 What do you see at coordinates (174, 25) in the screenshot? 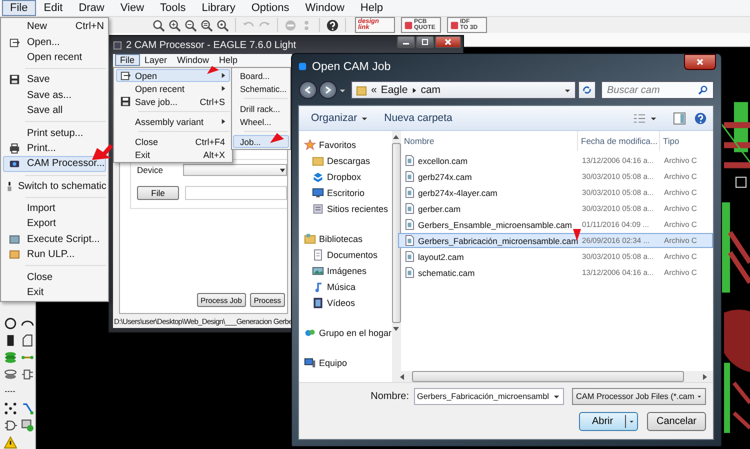
I see `zoom-in-icon` at bounding box center [174, 25].